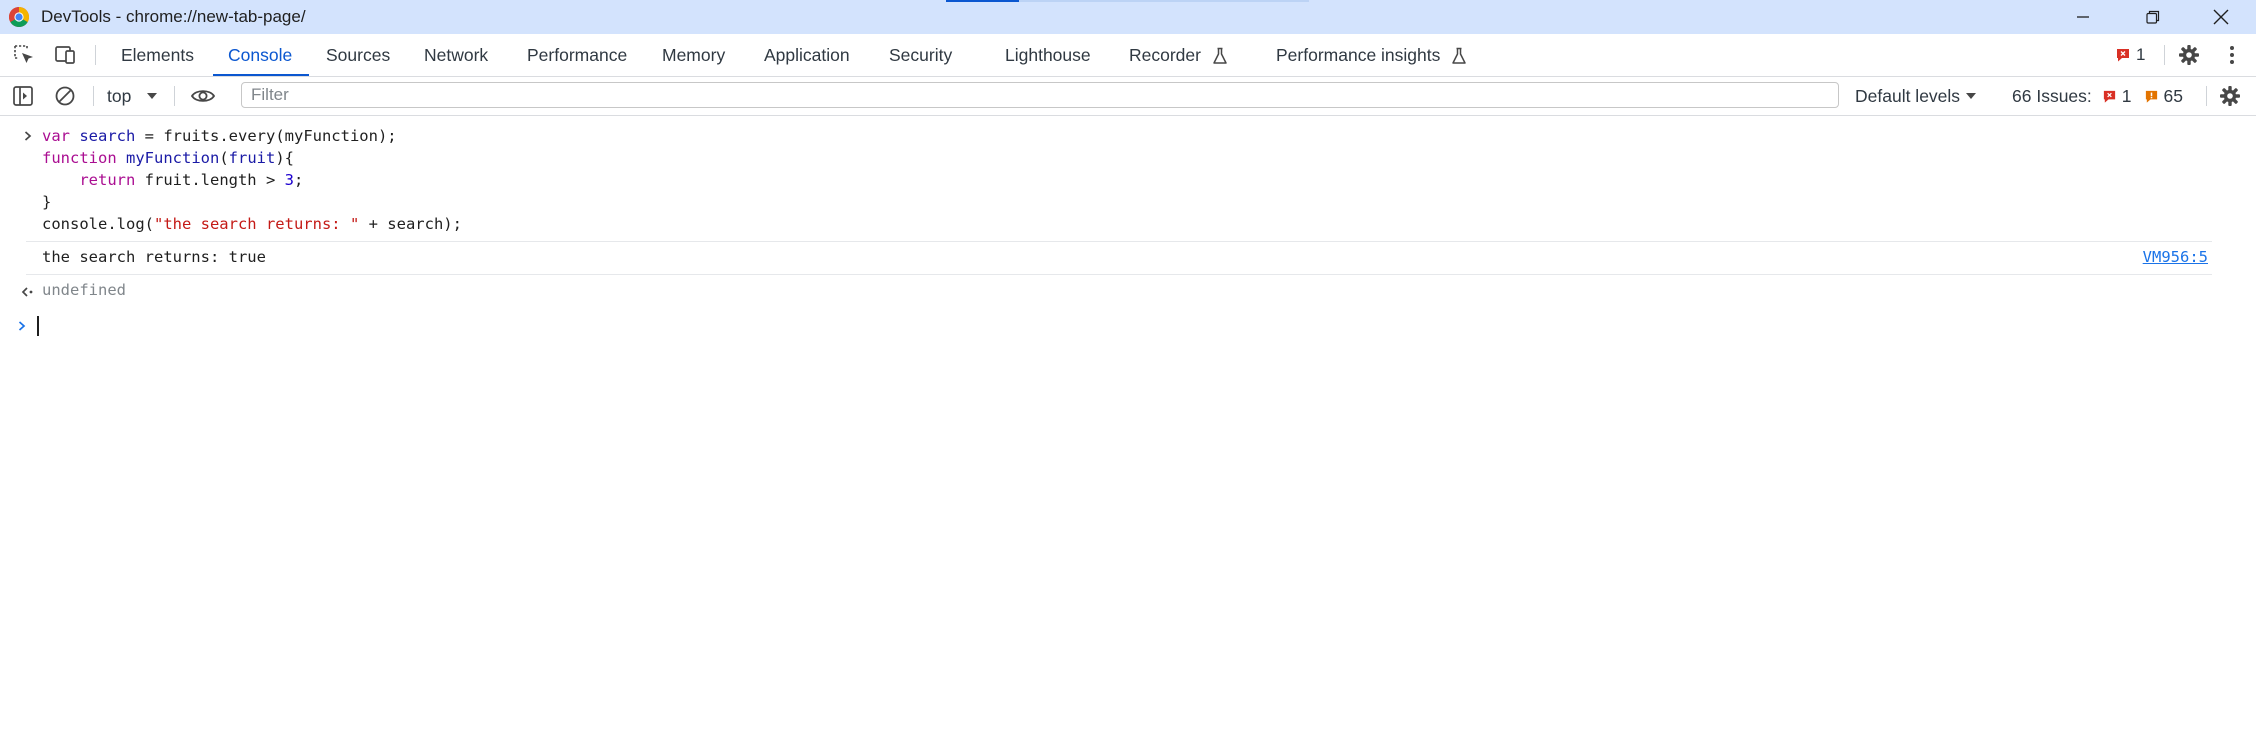 The image size is (2256, 736). I want to click on issues-warning-count: 65, so click(2173, 95).